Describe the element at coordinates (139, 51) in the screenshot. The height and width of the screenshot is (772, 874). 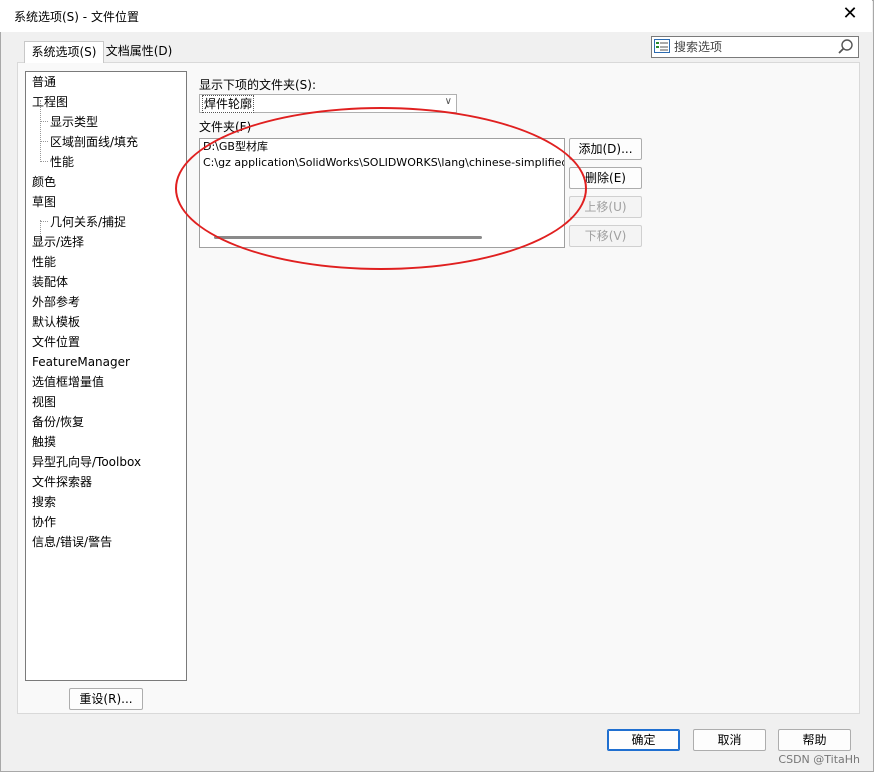
I see `tab-document-properties: 文档属性(D)` at that location.